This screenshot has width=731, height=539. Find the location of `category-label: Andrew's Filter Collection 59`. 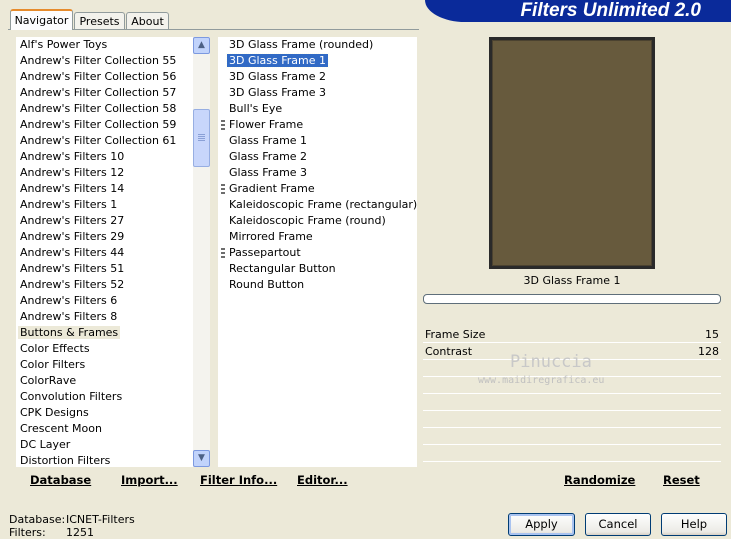

category-label: Andrew's Filter Collection 59 is located at coordinates (98, 124).